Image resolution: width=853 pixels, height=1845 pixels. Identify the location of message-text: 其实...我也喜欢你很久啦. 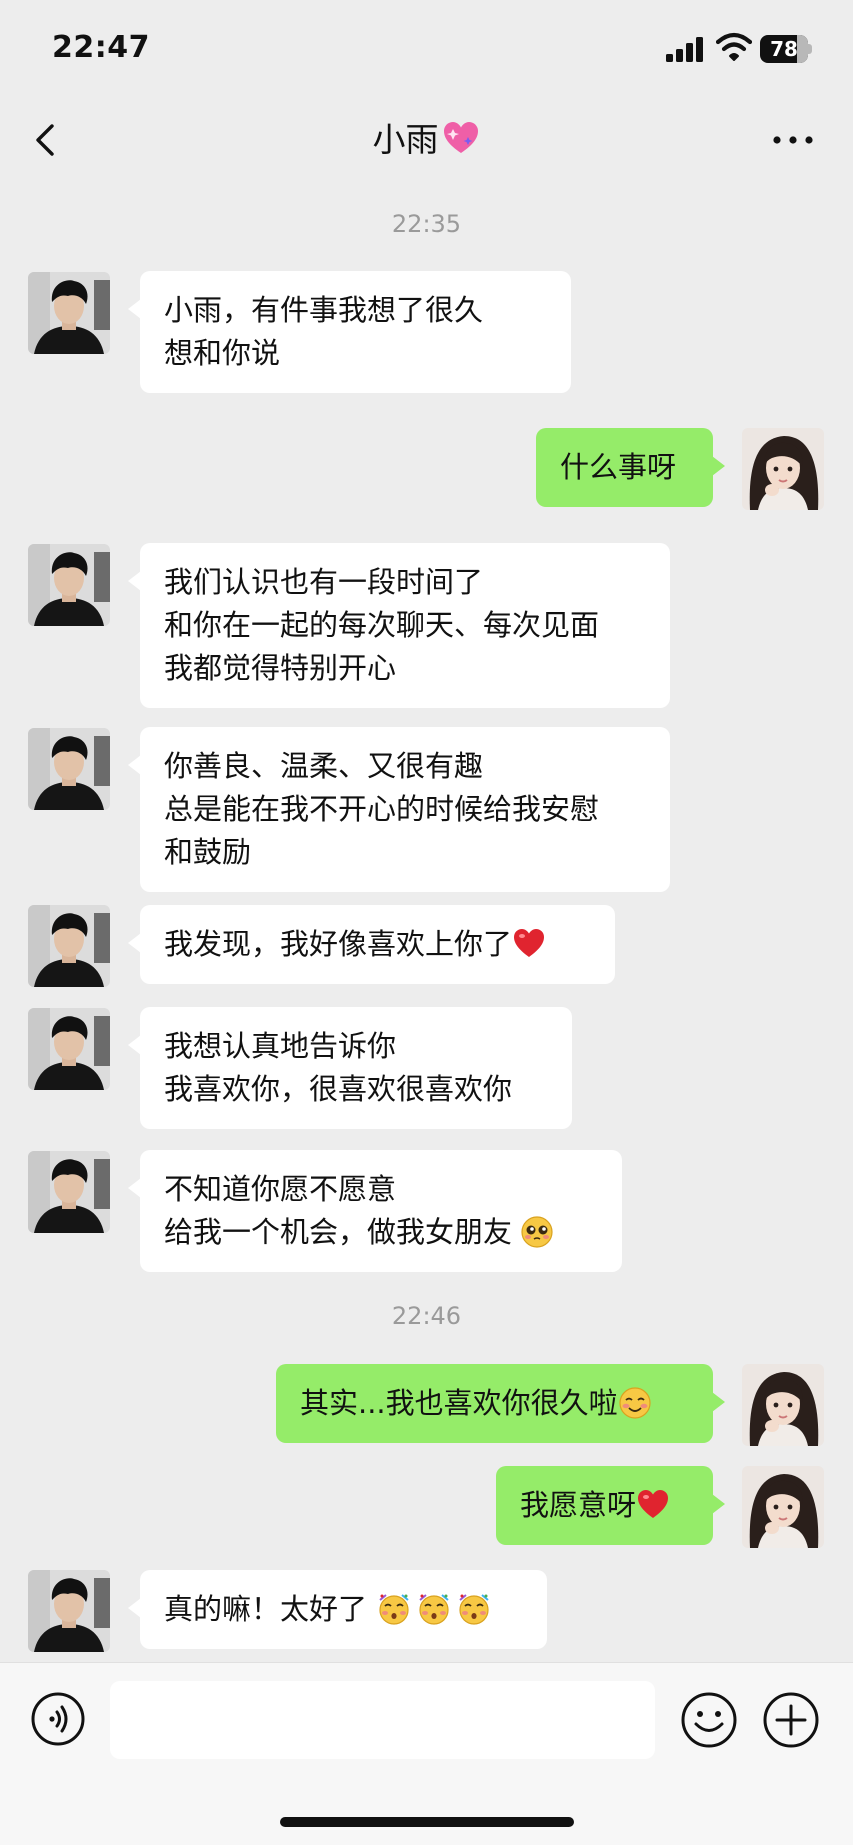
(459, 1403).